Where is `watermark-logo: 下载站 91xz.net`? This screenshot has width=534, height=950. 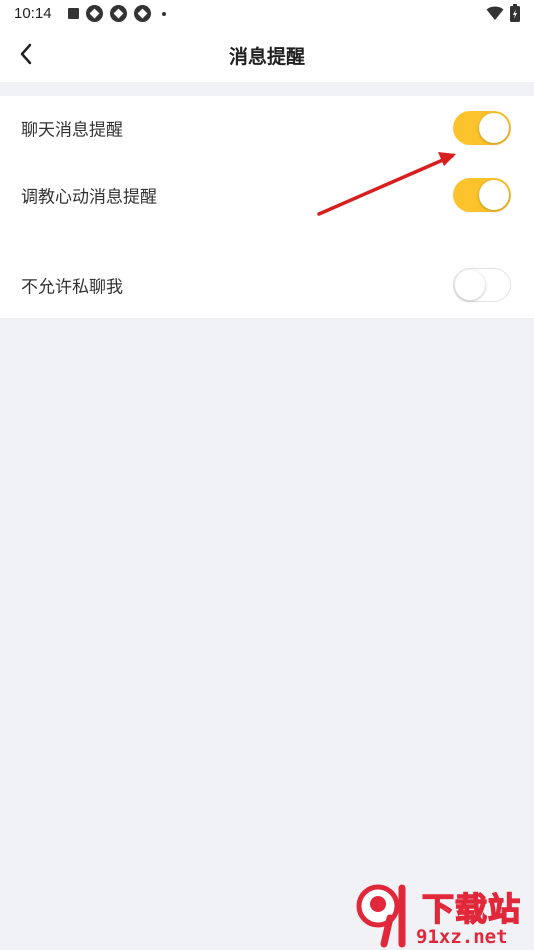 watermark-logo: 下载站 91xz.net is located at coordinates (444, 915).